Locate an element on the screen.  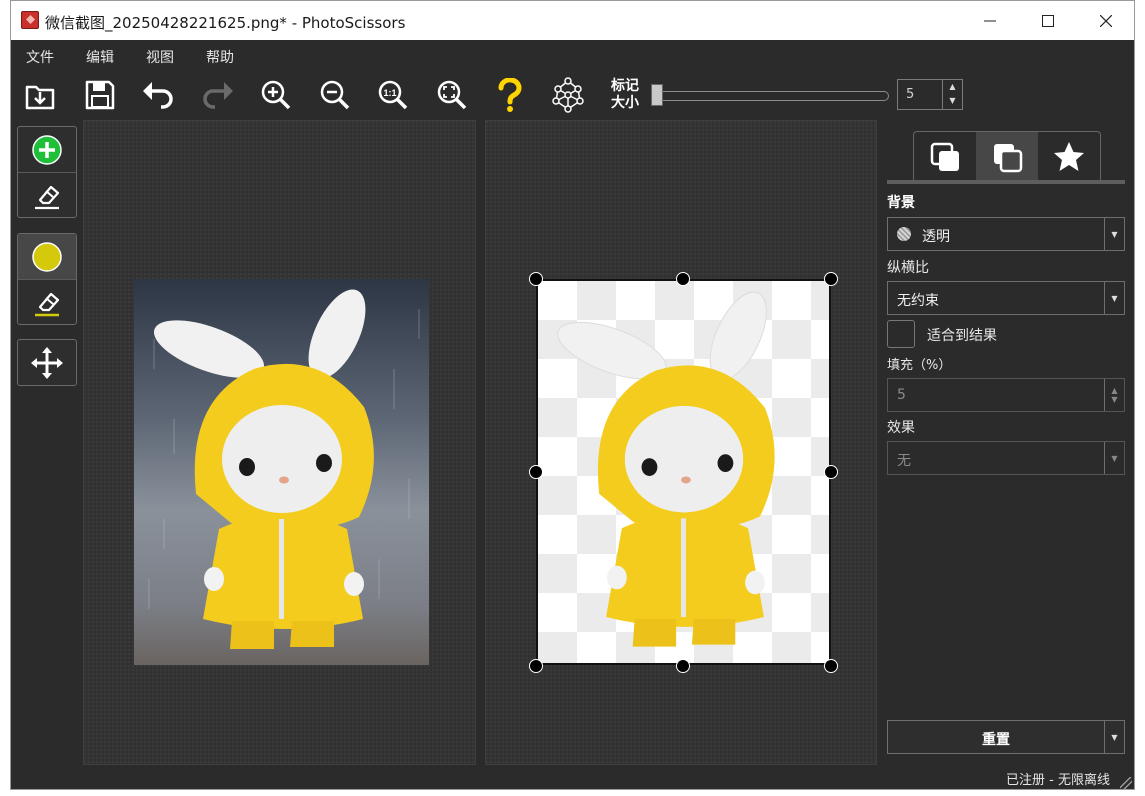
svg-text: 1:1 is located at coordinates (389, 93).